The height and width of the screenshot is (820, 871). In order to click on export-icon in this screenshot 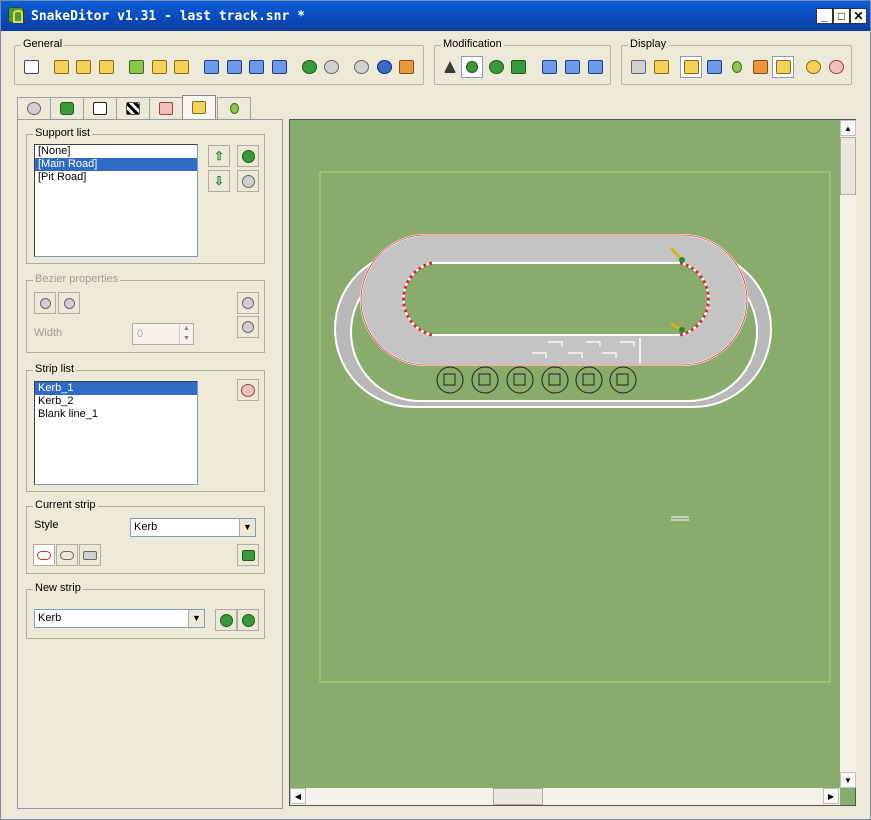, I will do `click(181, 67)`.